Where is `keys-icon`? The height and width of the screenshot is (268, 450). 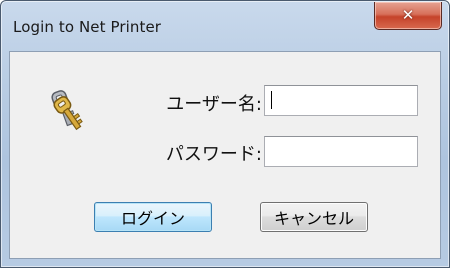 keys-icon is located at coordinates (67, 110).